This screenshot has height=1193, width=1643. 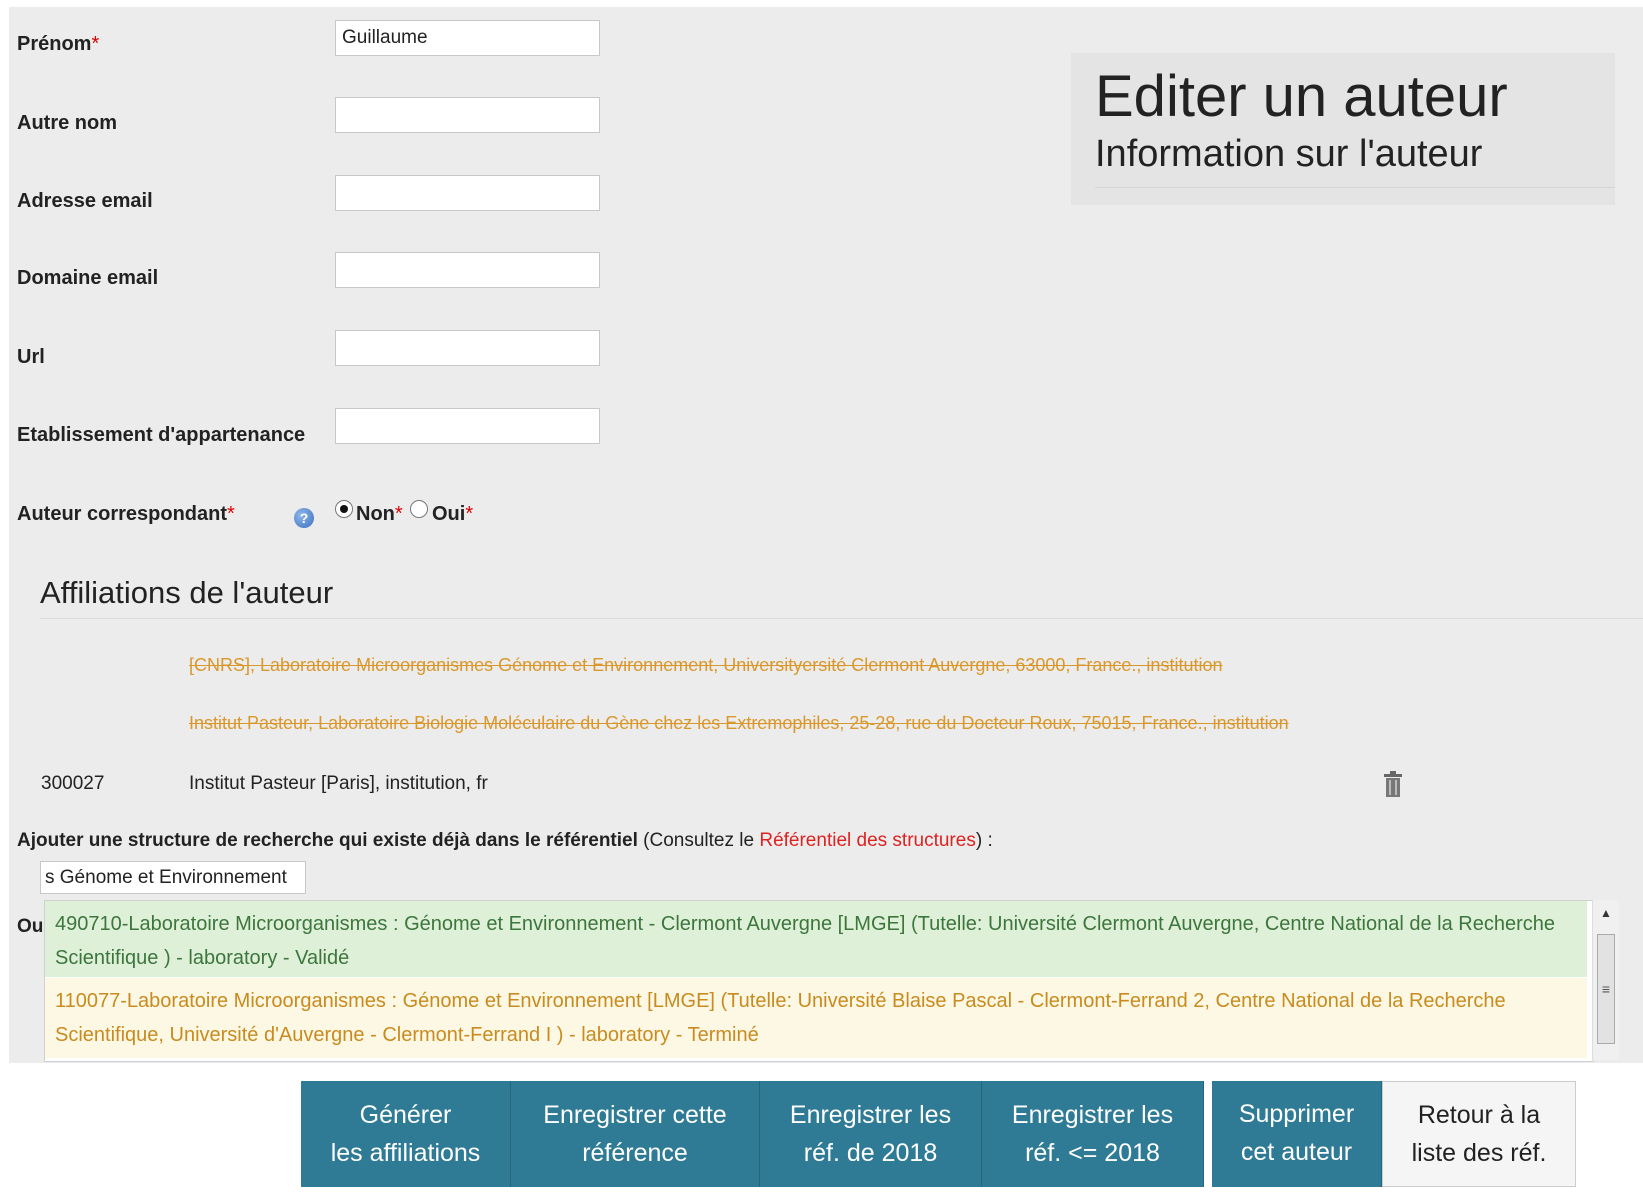 I want to click on enregistrer-2018-button: Enregistrer les réf. de 2018, so click(x=871, y=1134).